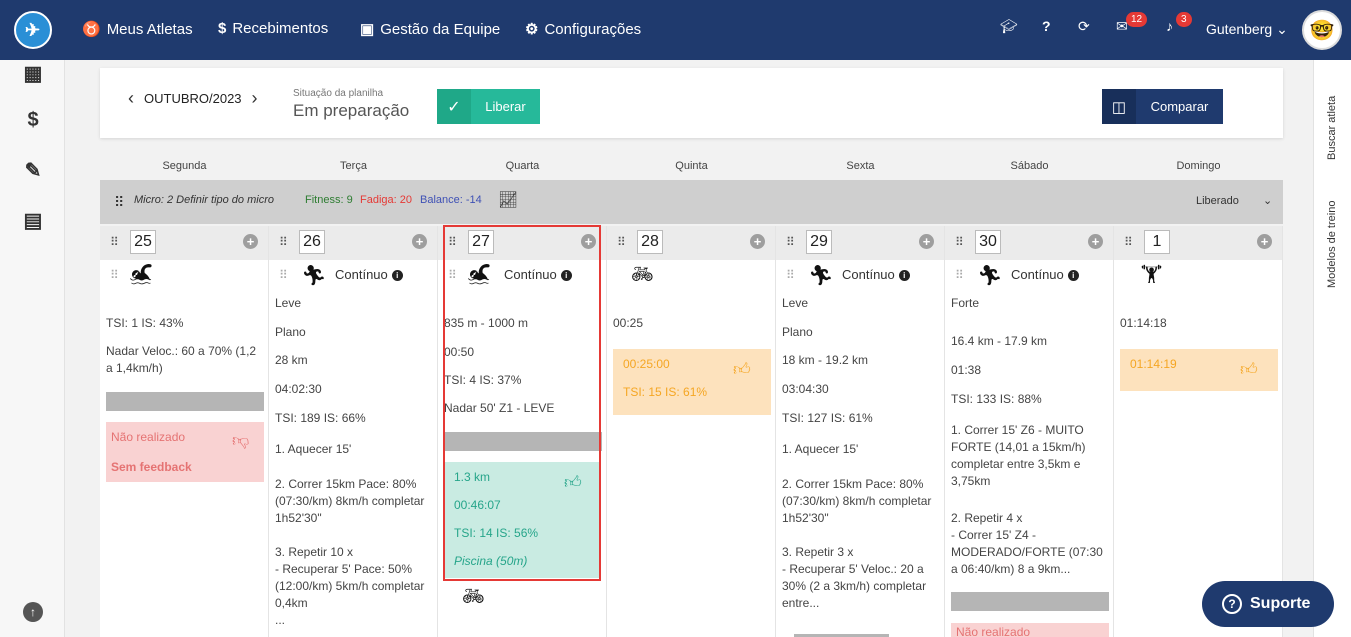 The width and height of the screenshot is (1351, 637). Describe the element at coordinates (33, 220) in the screenshot. I see `film-icon: ▤` at that location.